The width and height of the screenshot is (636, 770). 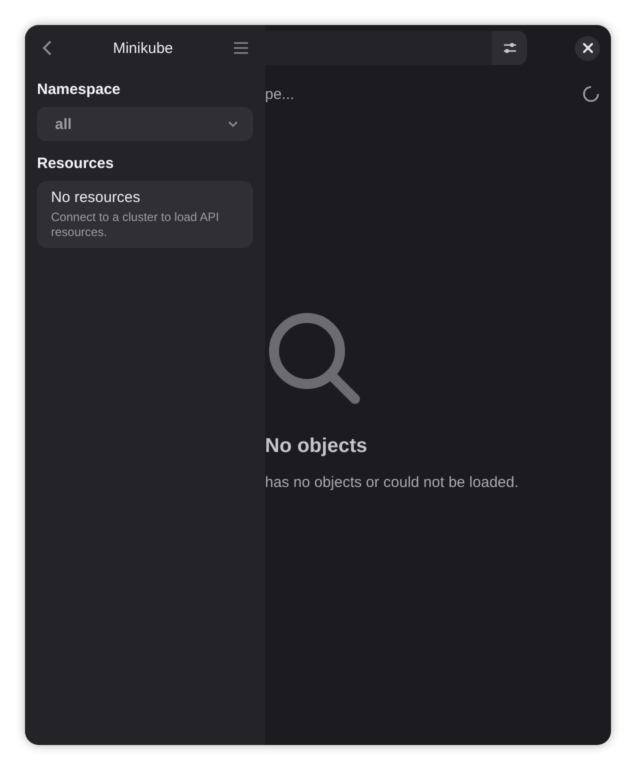 What do you see at coordinates (396, 48) in the screenshot?
I see `search-field` at bounding box center [396, 48].